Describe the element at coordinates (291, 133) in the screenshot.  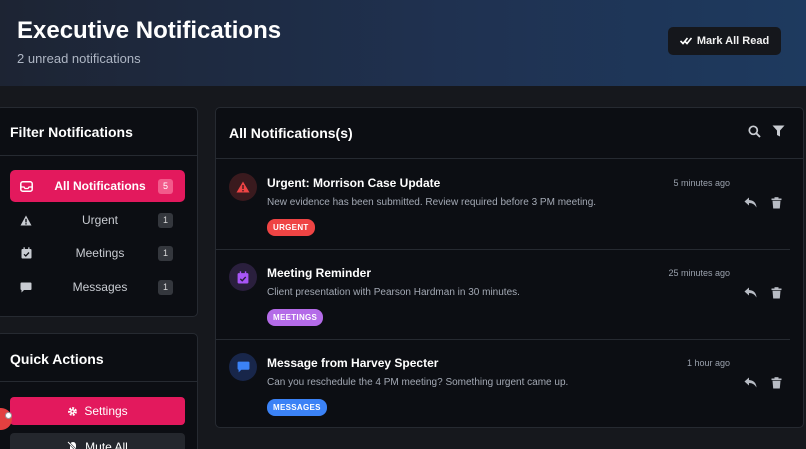
I see `notifications-list-title: All Notifications(s)` at that location.